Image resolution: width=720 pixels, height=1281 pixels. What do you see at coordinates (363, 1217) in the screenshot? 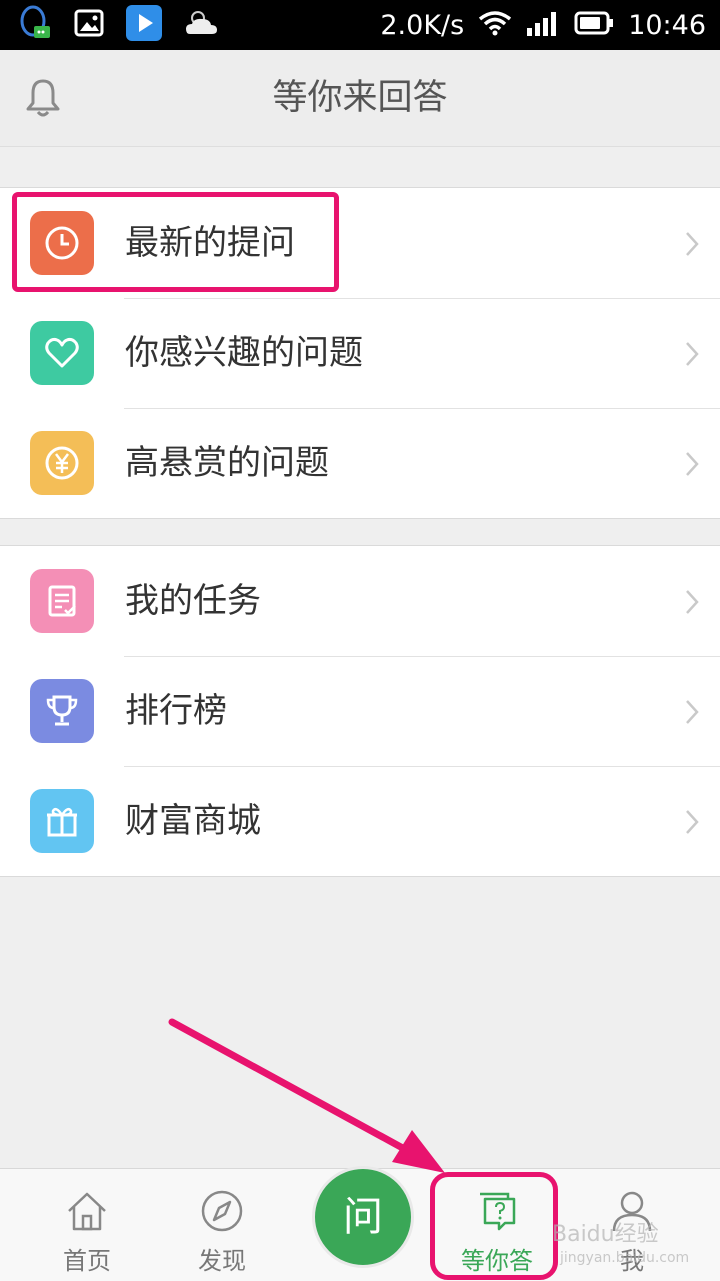
I see `ask-question-button: 问` at bounding box center [363, 1217].